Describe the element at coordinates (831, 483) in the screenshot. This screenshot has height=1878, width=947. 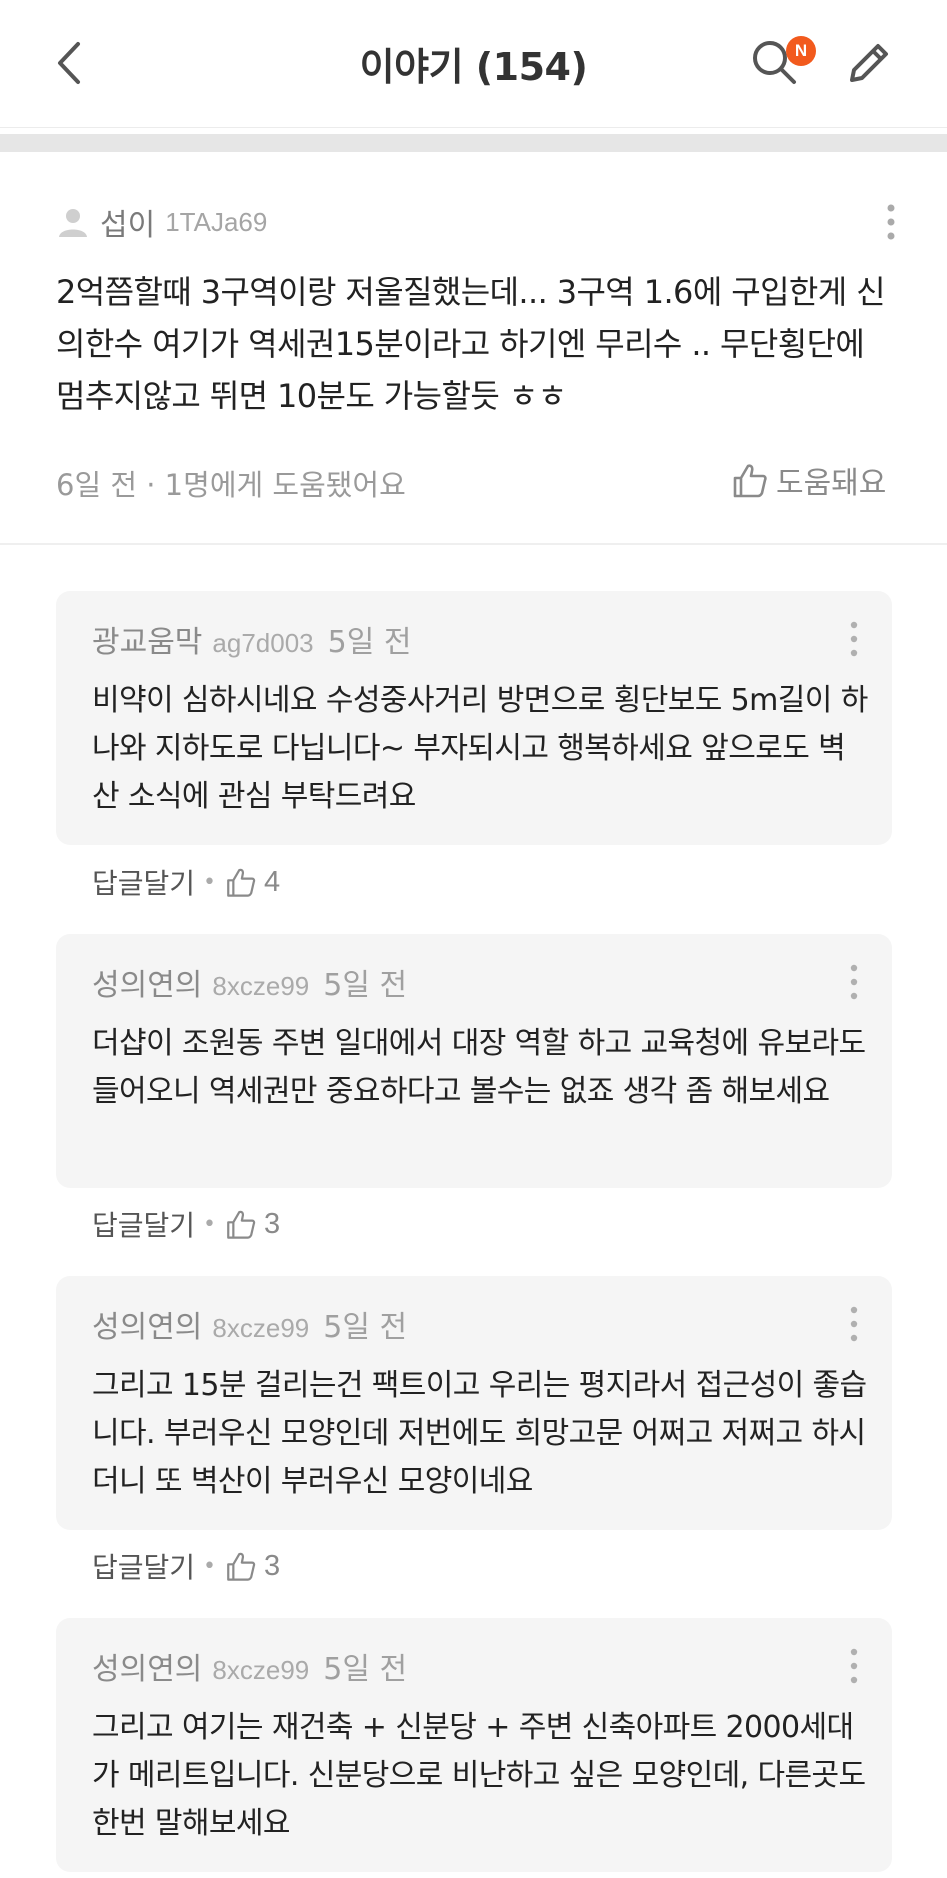
I see `helpful-label: 도움돼요` at that location.